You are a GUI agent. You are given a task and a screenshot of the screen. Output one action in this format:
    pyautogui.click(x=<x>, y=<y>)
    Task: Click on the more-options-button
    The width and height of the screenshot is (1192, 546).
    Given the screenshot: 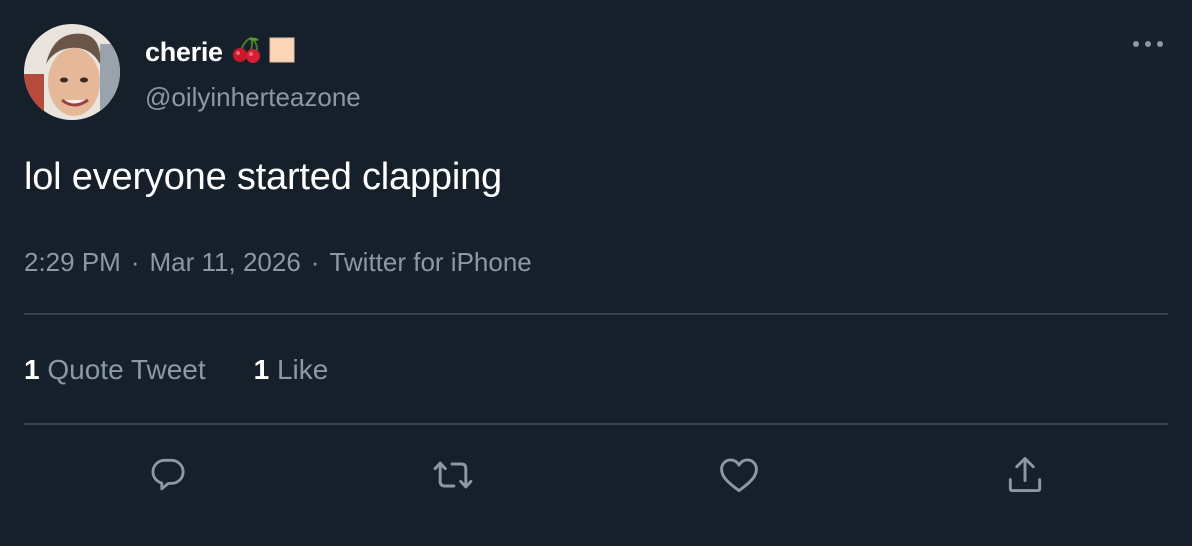 What is the action you would take?
    pyautogui.click(x=1148, y=44)
    